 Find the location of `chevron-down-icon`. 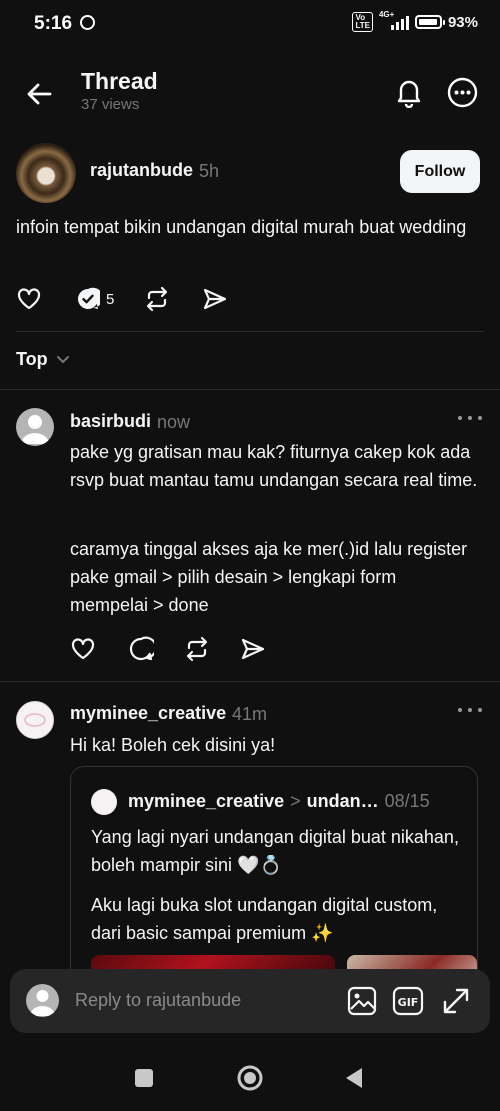

chevron-down-icon is located at coordinates (62, 359).